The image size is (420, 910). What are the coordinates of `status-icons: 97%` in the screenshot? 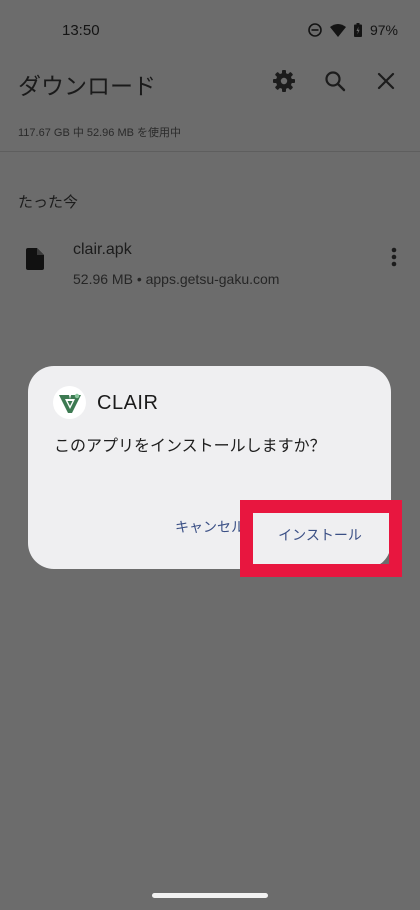 It's located at (353, 30).